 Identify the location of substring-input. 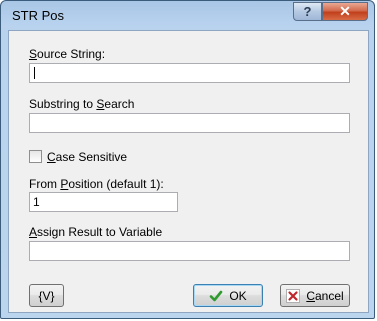
(189, 123).